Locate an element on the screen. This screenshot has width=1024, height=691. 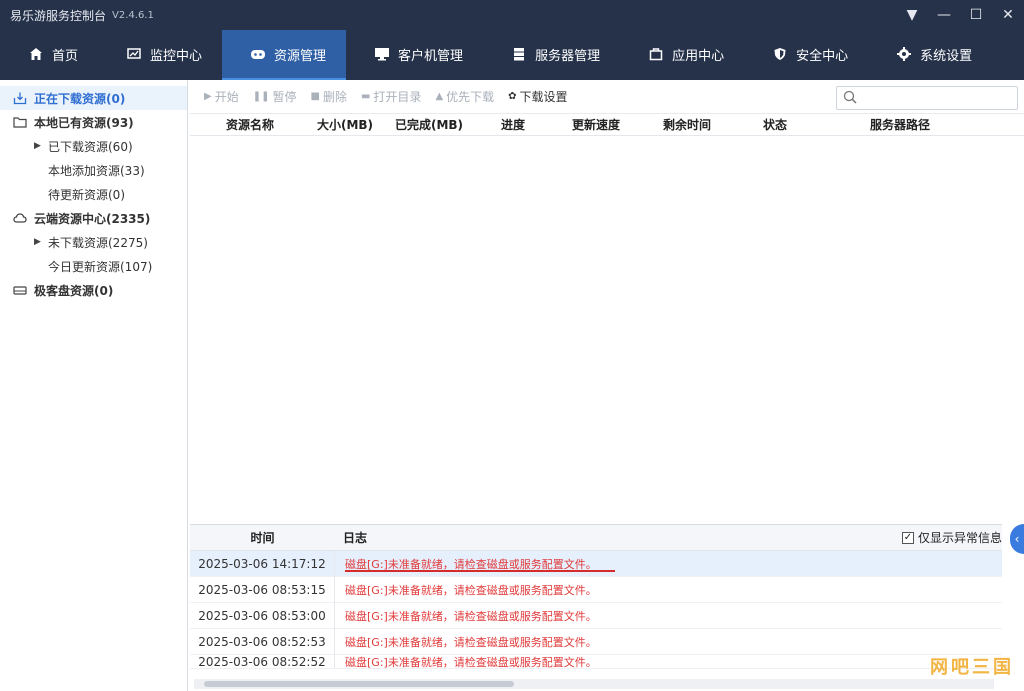
col-speed: 更新速度 is located at coordinates (596, 124).